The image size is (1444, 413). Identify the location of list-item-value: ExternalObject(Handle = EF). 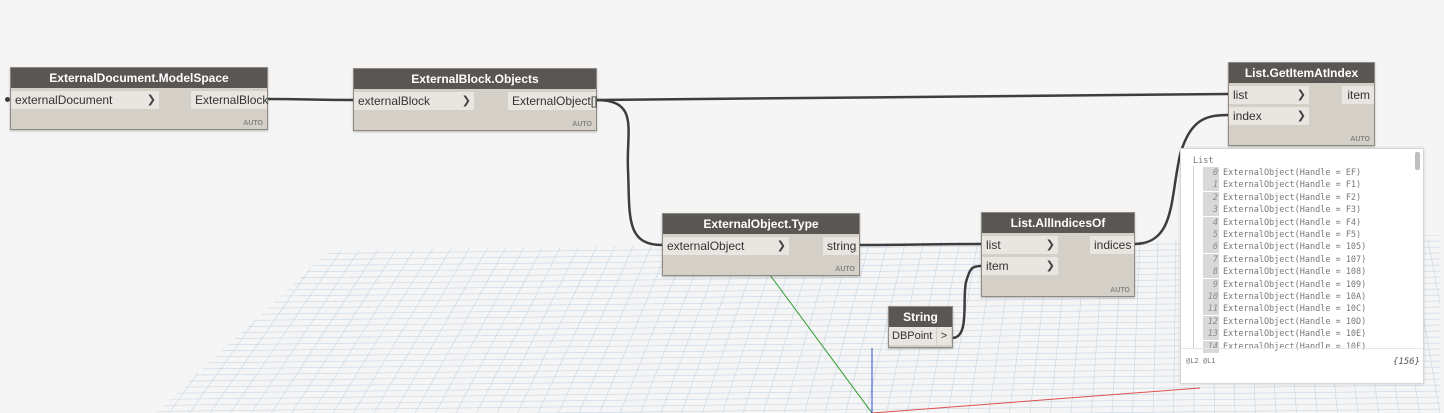
(1292, 173).